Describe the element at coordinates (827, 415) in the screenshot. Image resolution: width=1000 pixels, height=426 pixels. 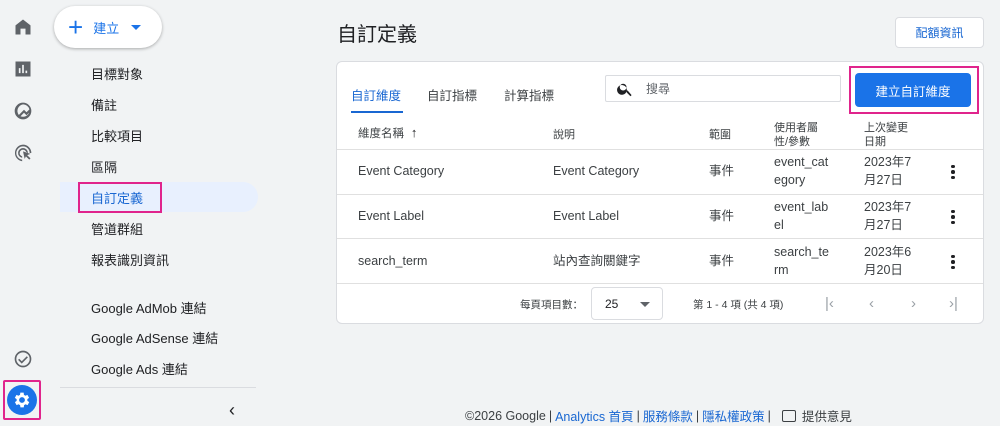
I see `feedback-link: 提供意見` at that location.